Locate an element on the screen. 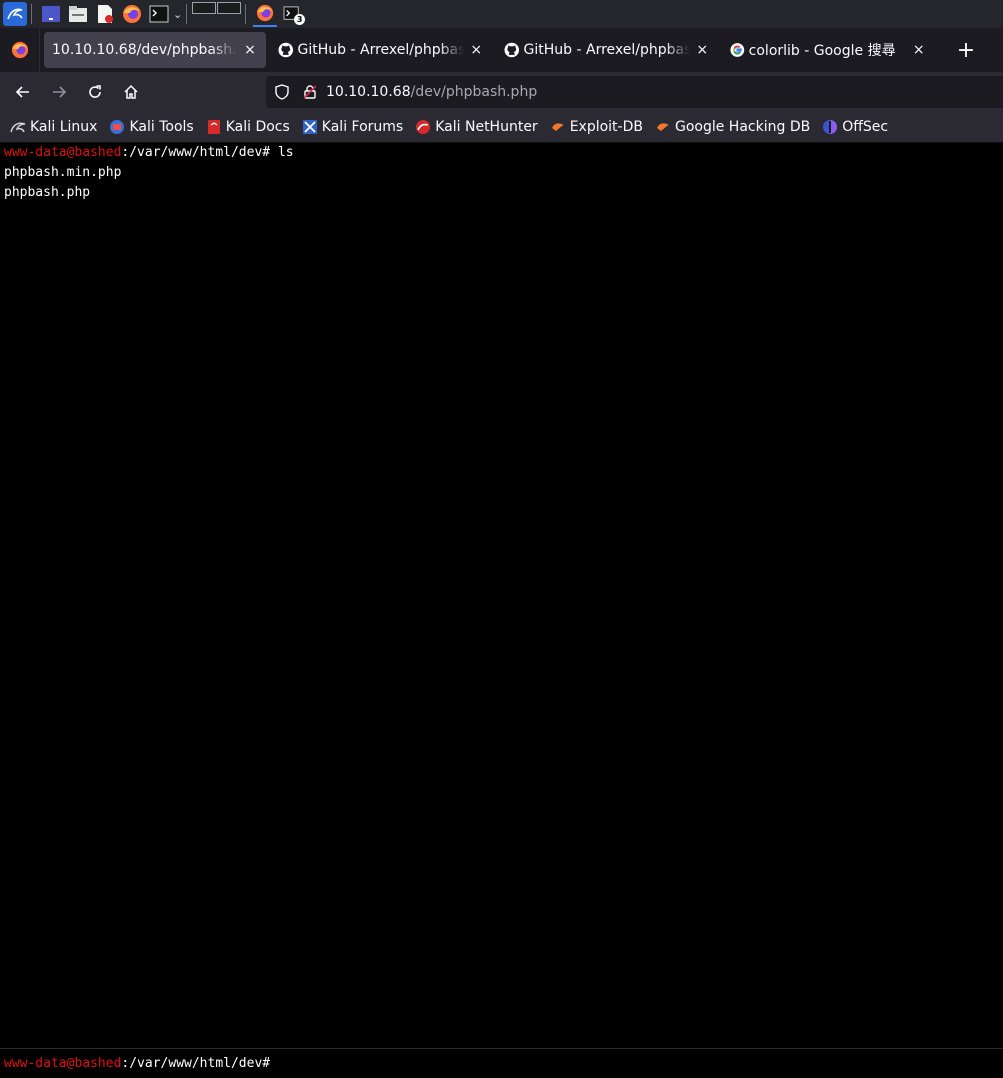 The width and height of the screenshot is (1003, 1078). reload-button is located at coordinates (95, 92).